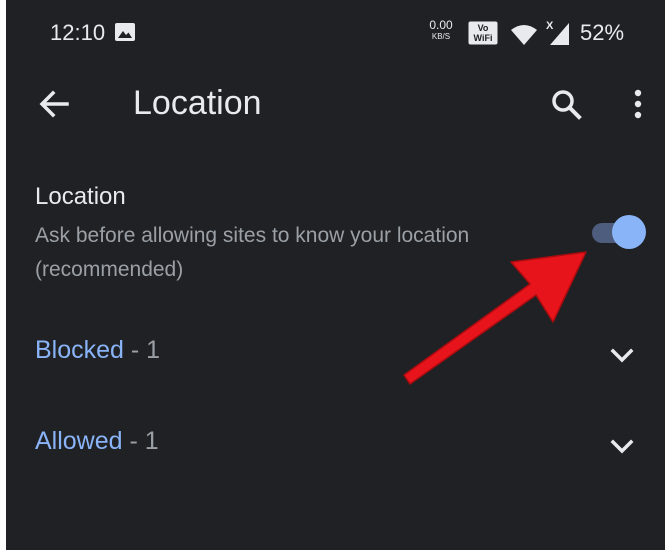  I want to click on blocked-label: Blocked, so click(79, 350).